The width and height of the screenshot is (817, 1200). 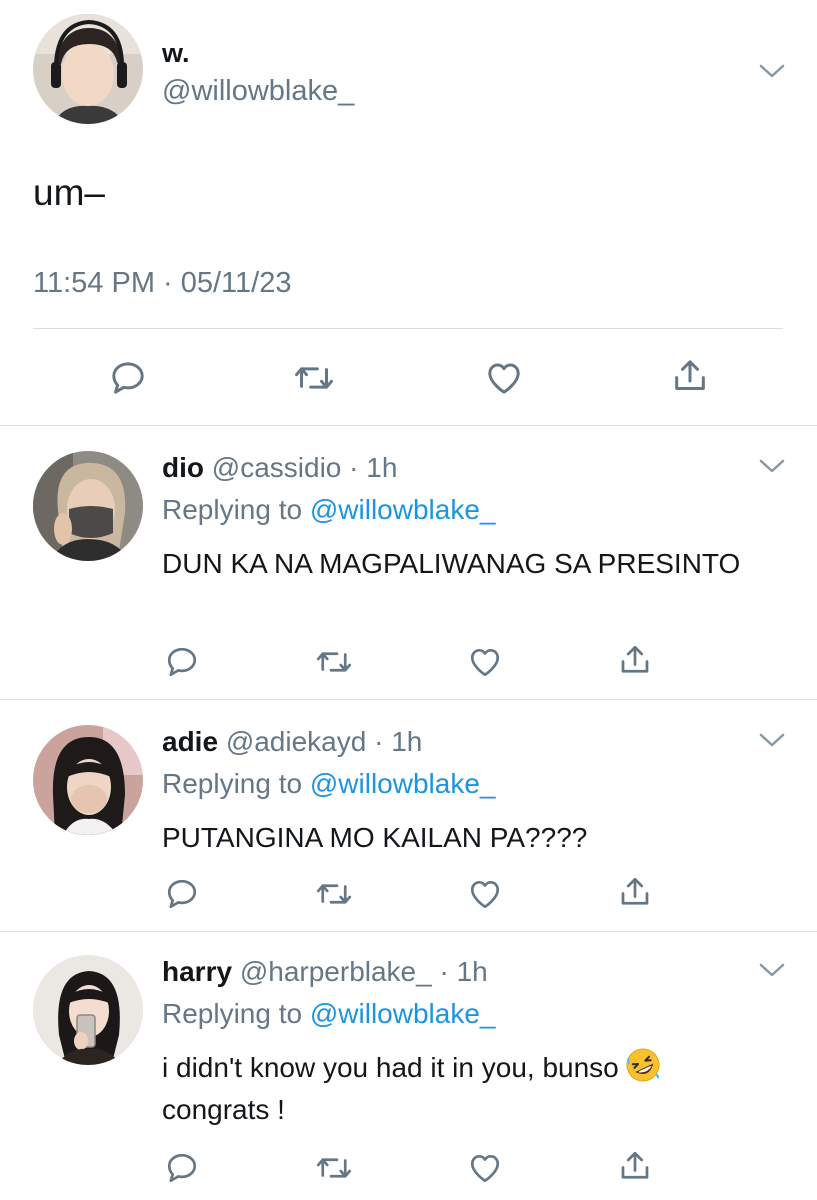 What do you see at coordinates (190, 741) in the screenshot?
I see `display-name: adie` at bounding box center [190, 741].